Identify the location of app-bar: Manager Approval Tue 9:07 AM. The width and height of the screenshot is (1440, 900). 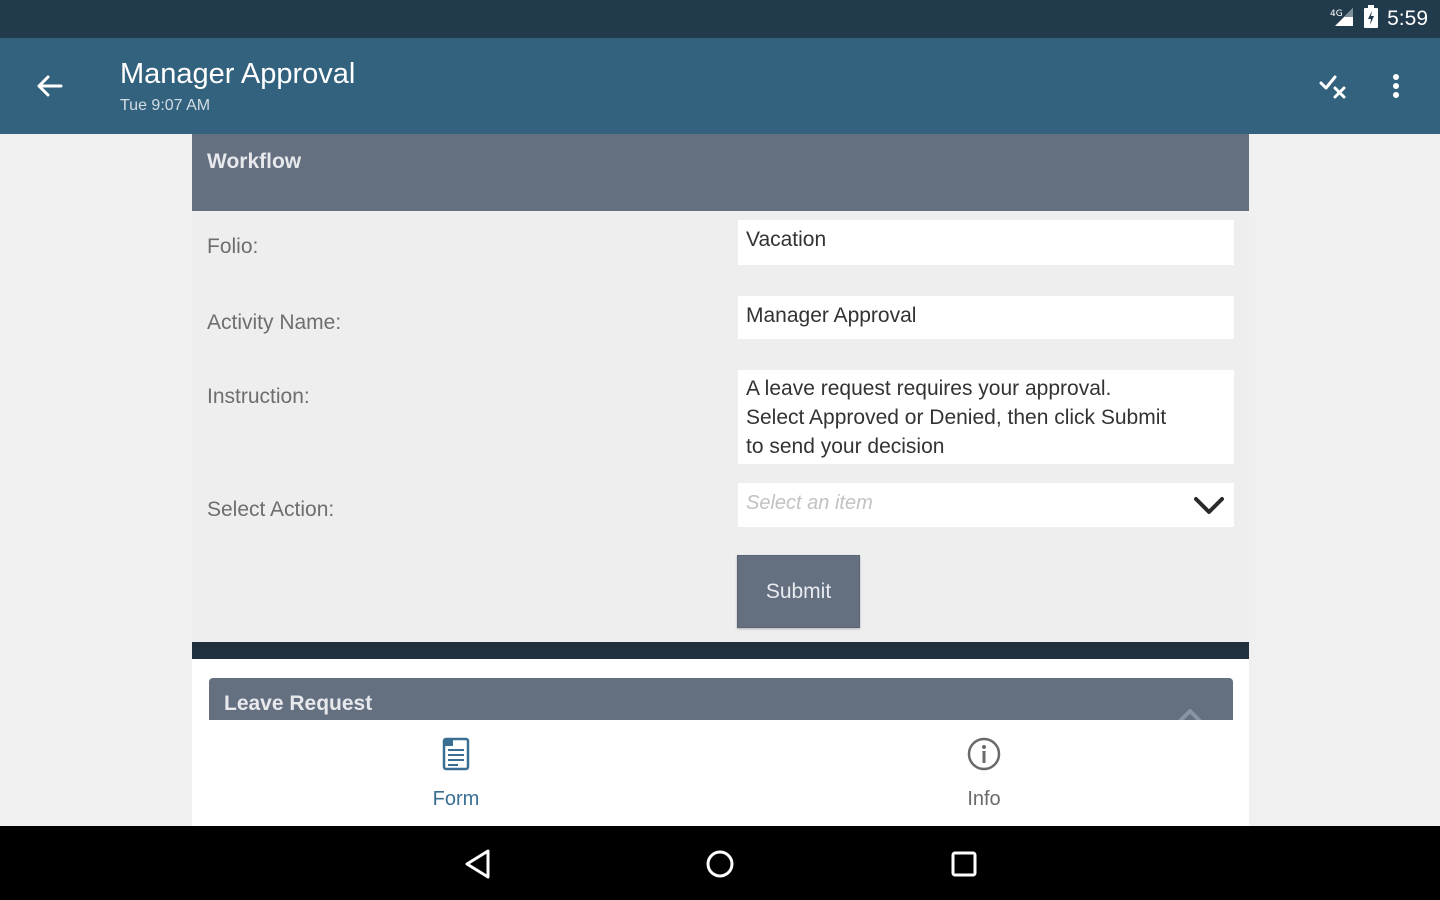
(720, 86).